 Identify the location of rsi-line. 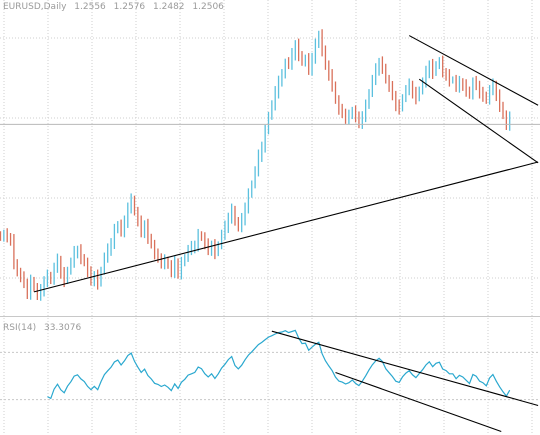
(279, 364).